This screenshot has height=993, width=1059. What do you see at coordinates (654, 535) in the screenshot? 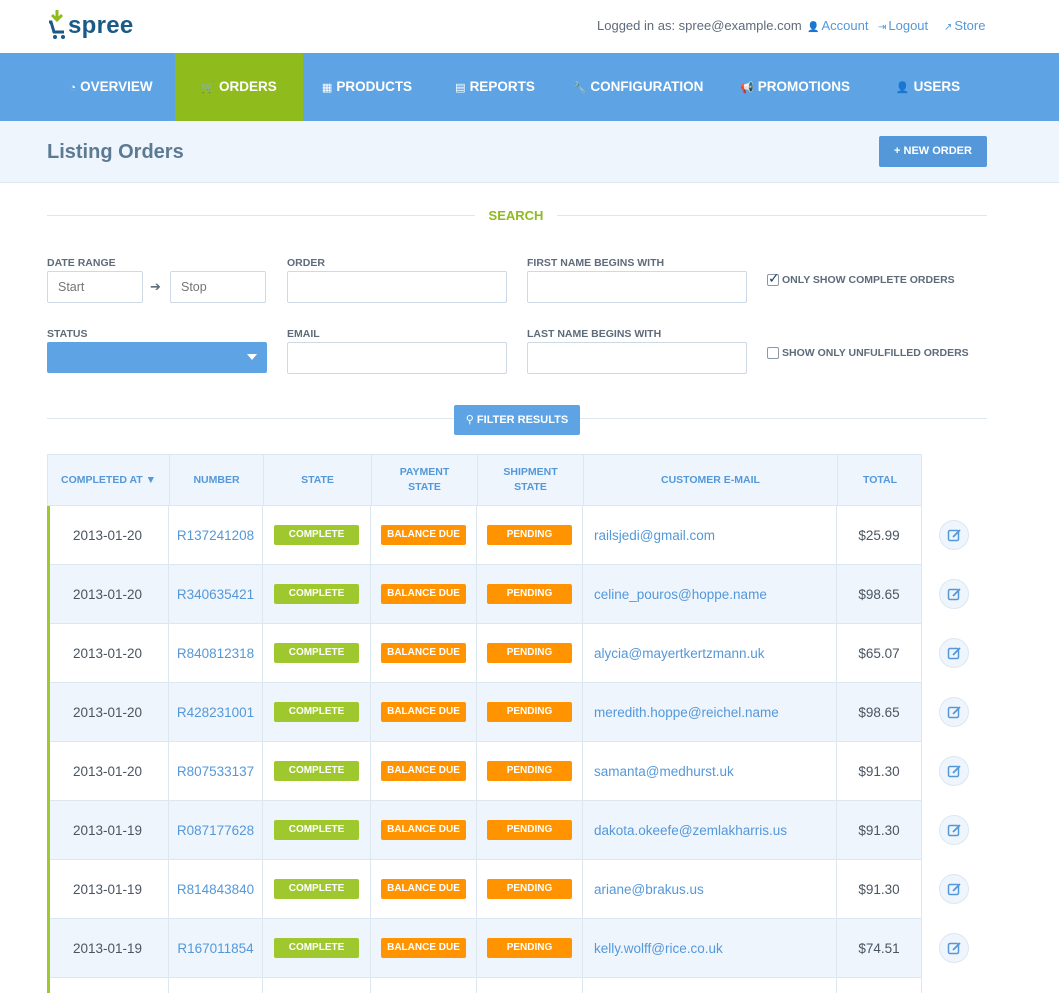
I see `customer-email-link: railsjedi@gmail.com` at bounding box center [654, 535].